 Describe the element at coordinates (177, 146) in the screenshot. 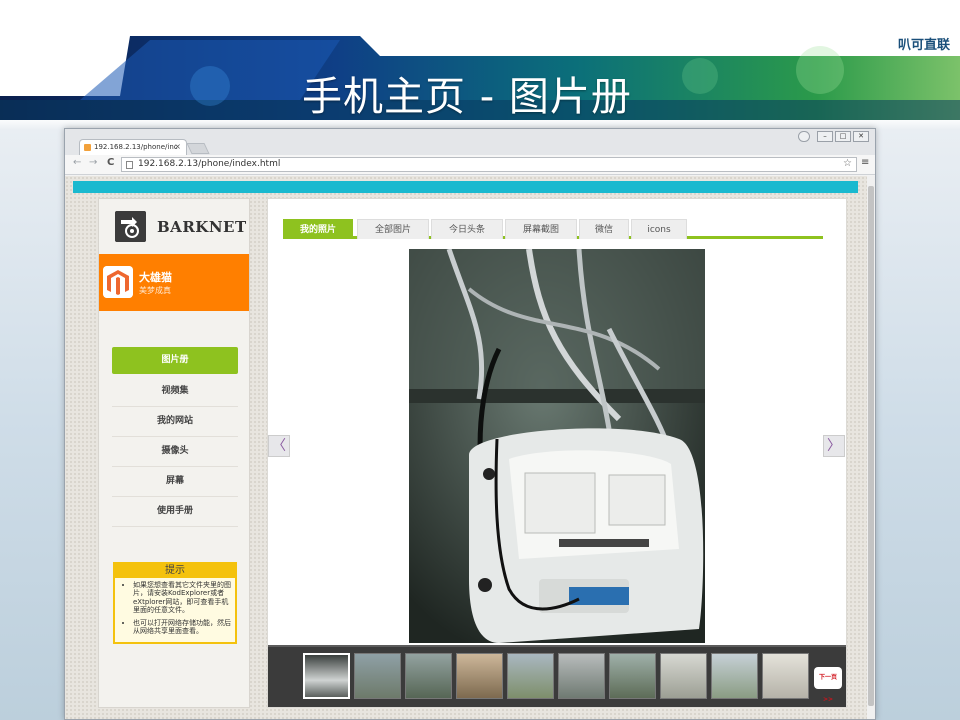

I see `close-icon: ×` at that location.